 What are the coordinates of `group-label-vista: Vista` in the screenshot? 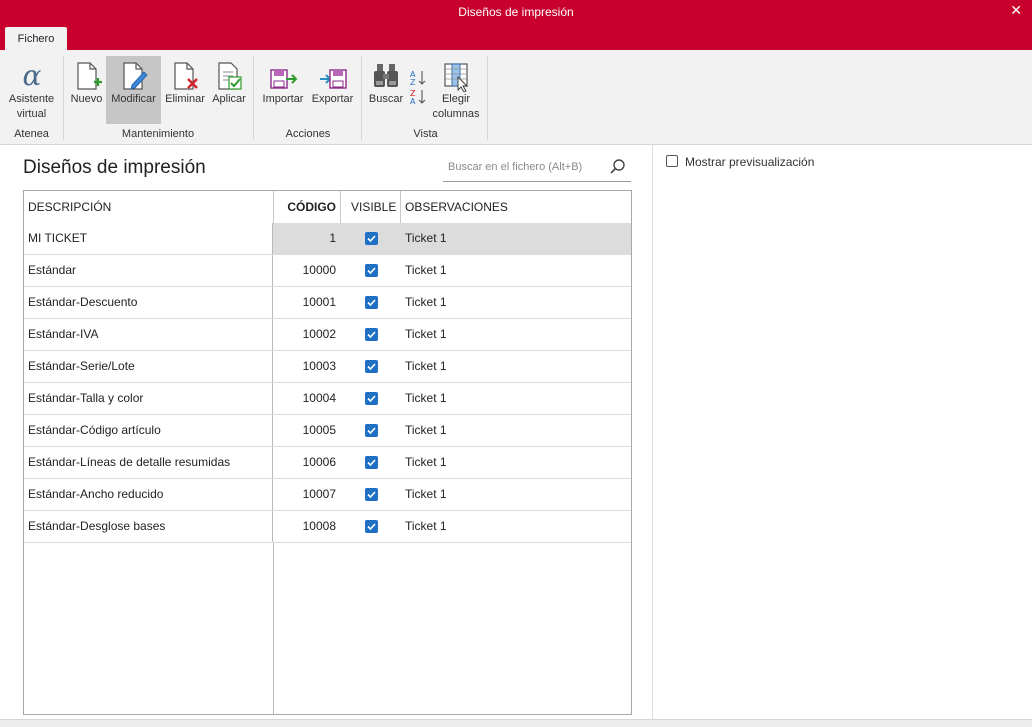 It's located at (425, 134).